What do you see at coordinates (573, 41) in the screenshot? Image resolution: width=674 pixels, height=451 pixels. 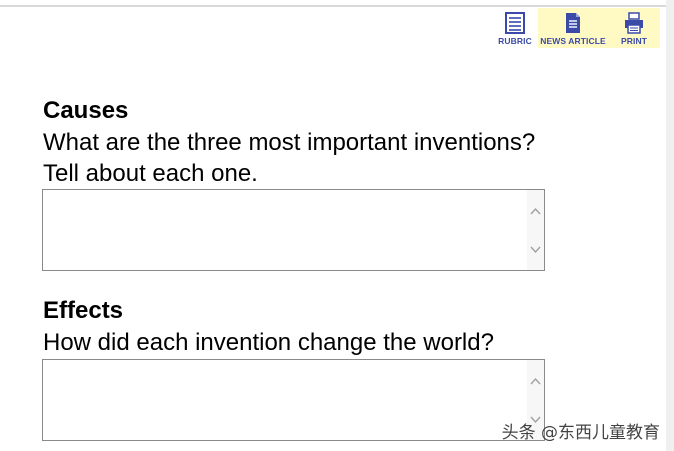 I see `news-article-label: NEWS ARTICLE` at bounding box center [573, 41].